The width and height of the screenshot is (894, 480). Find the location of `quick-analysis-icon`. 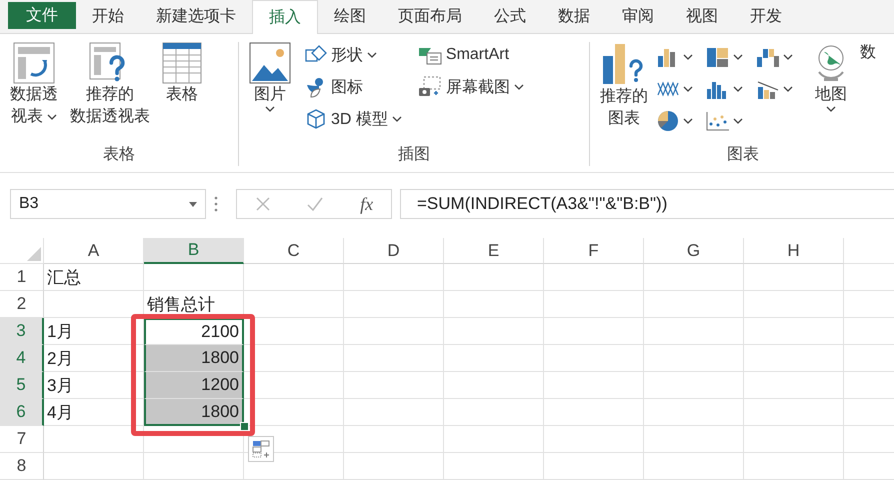

quick-analysis-icon is located at coordinates (261, 449).